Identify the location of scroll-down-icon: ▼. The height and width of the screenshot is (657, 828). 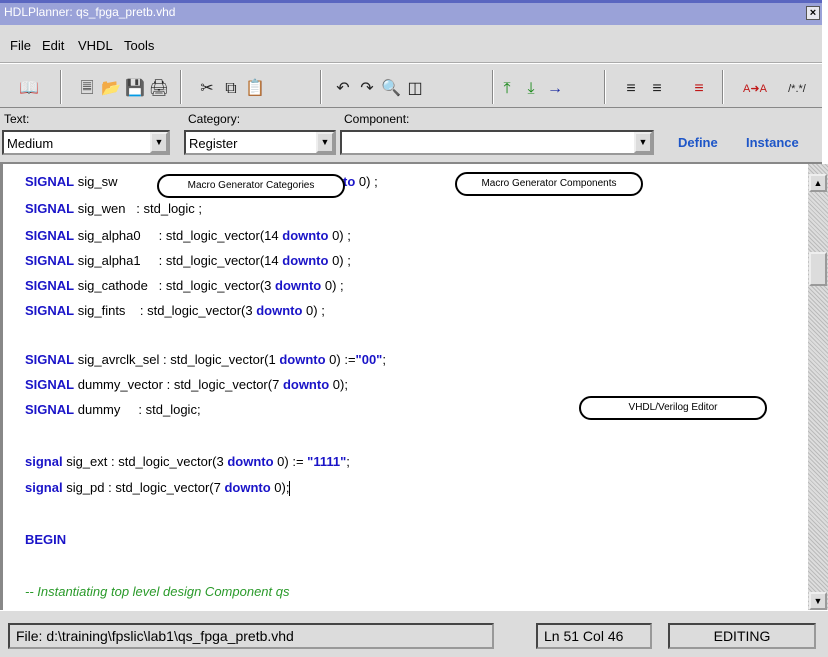
(818, 601).